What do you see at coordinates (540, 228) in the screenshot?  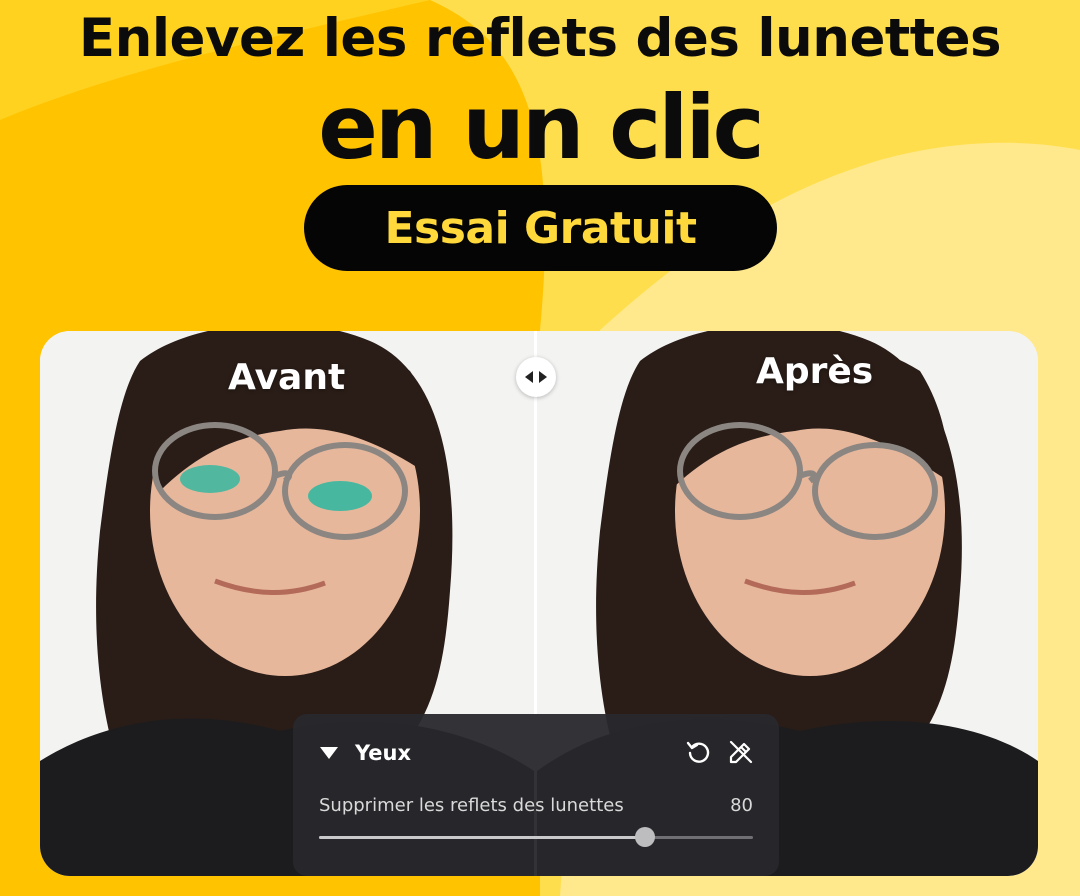 I see `free-trial-button: Essai Gratuit` at bounding box center [540, 228].